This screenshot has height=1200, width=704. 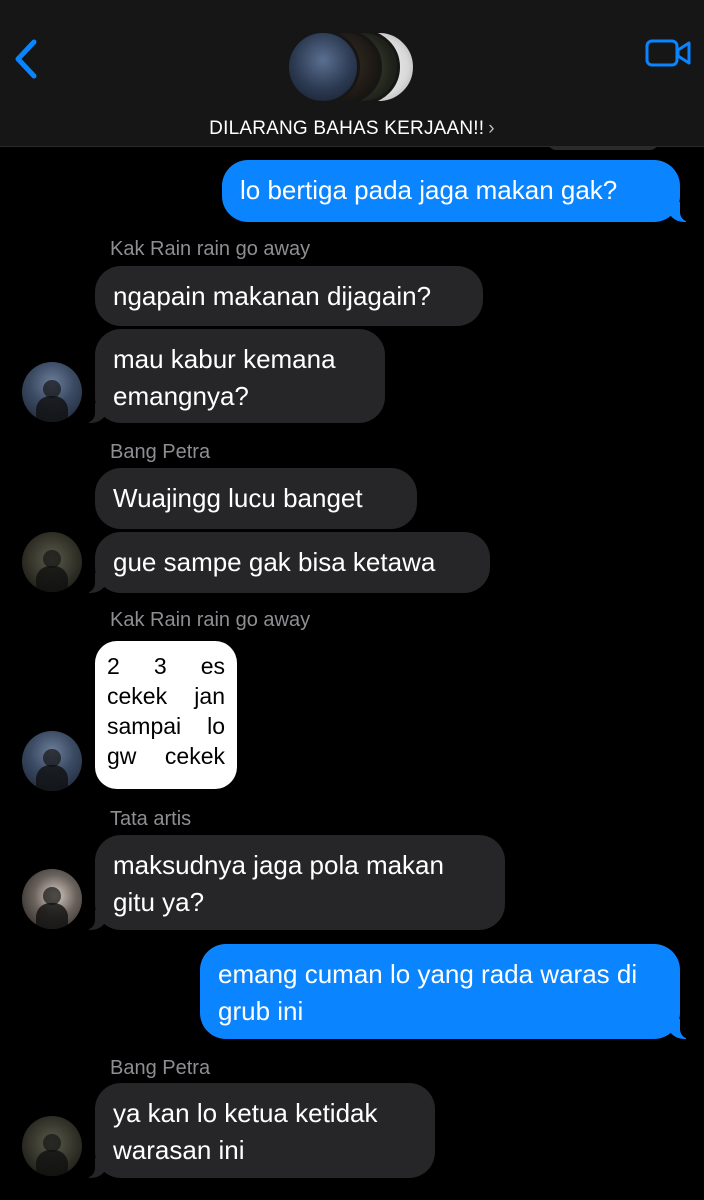 What do you see at coordinates (209, 696) in the screenshot?
I see `sticker-word: jan` at bounding box center [209, 696].